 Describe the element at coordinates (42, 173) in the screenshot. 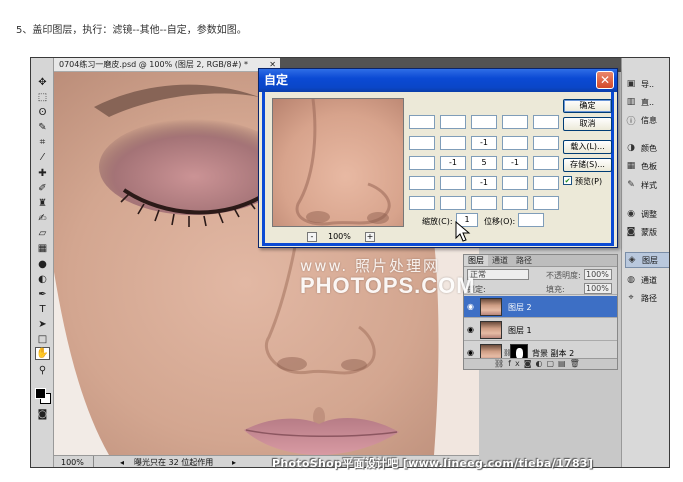

I see `healing-brush-tool-icon: ✚` at that location.